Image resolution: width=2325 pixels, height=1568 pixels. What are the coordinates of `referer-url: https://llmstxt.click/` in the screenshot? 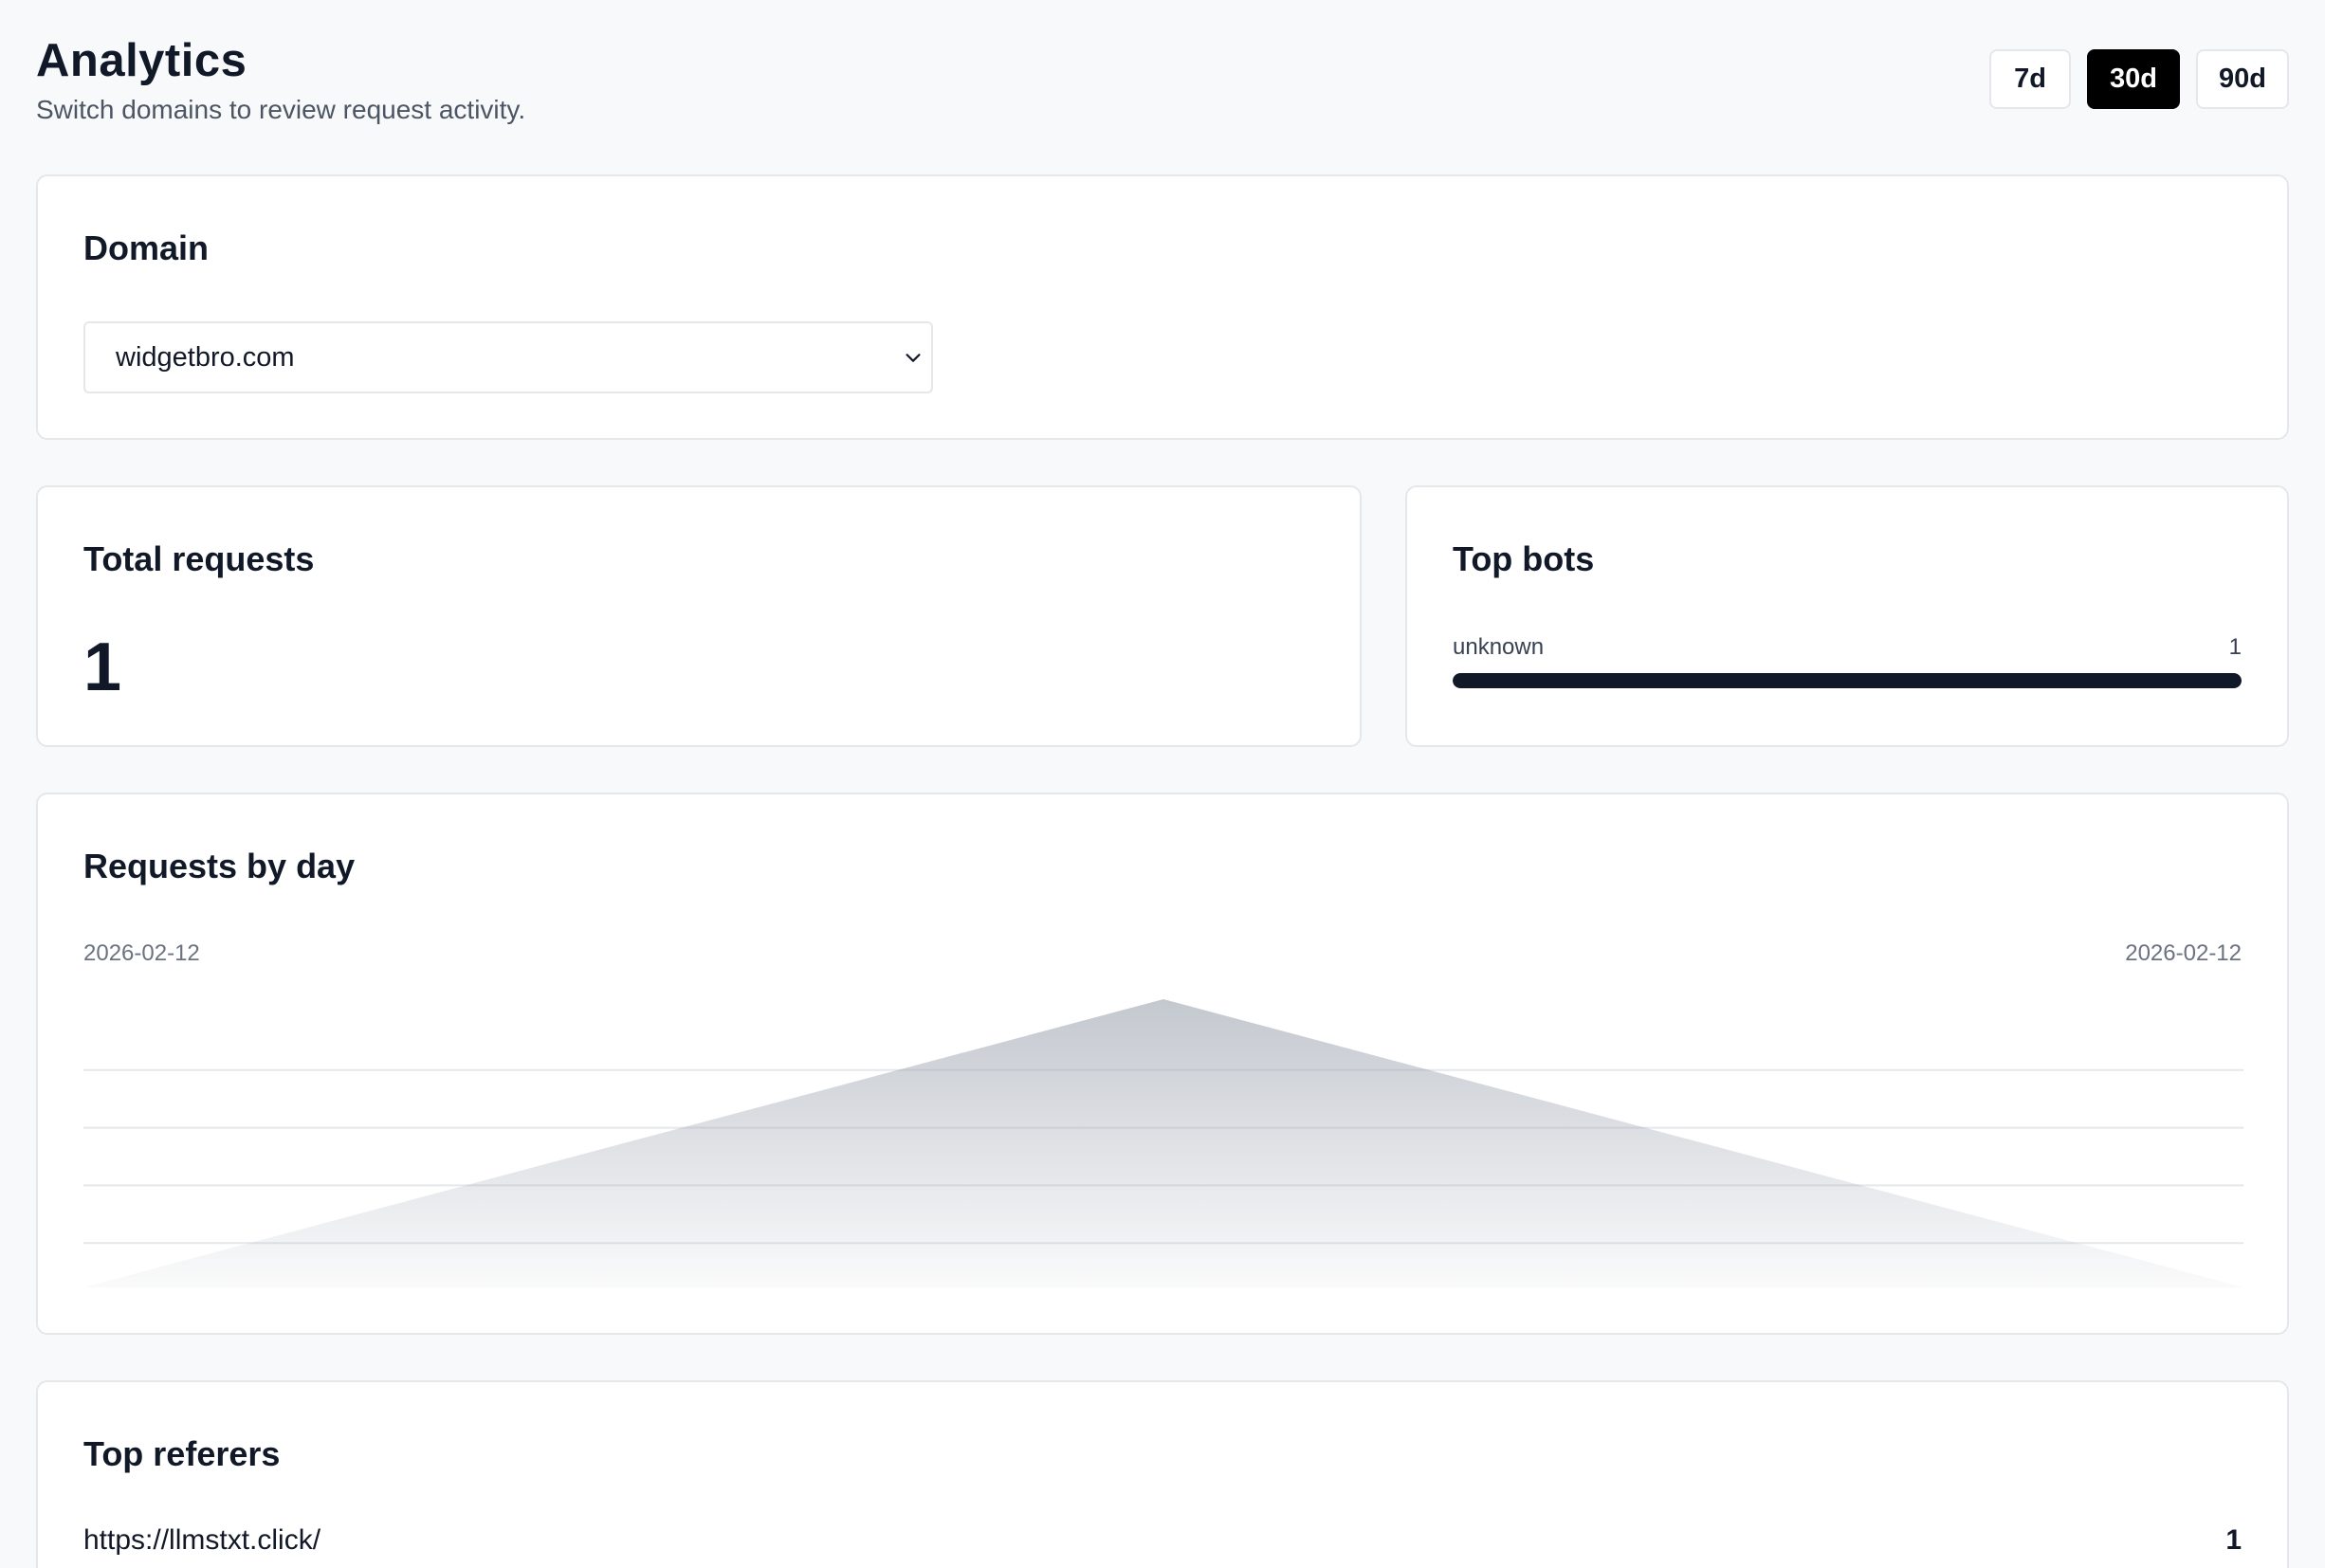 It's located at (202, 1540).